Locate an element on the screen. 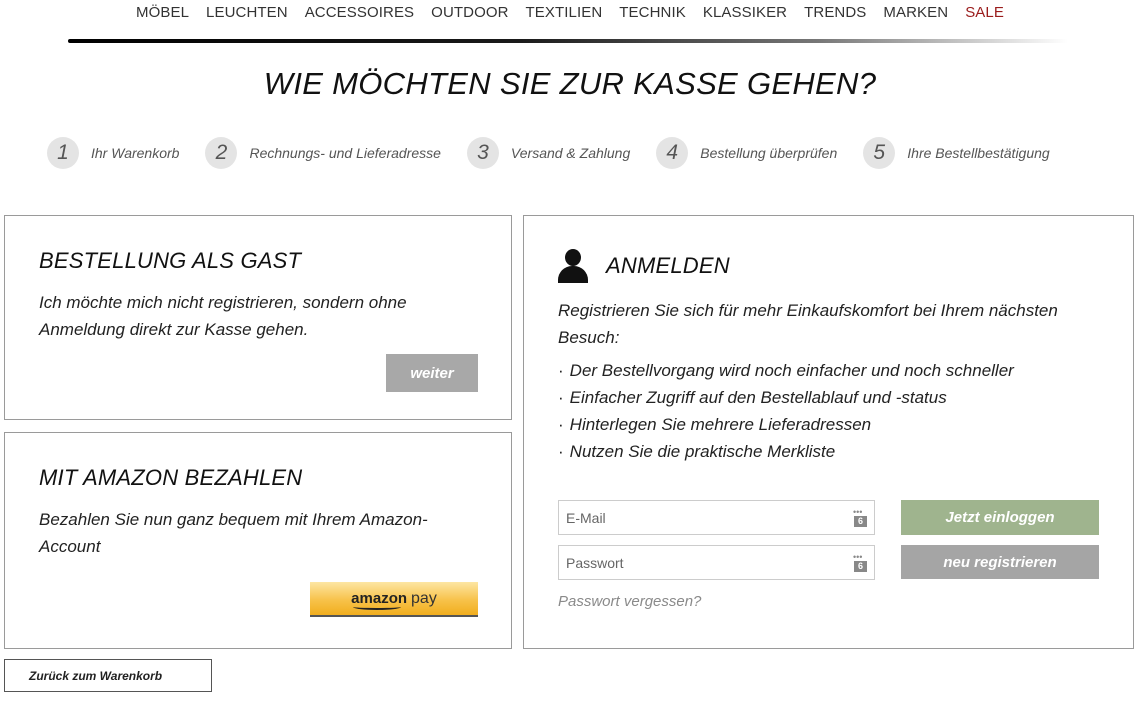  checkout-step-1: 1 Ihr Warenkorb is located at coordinates (113, 153).